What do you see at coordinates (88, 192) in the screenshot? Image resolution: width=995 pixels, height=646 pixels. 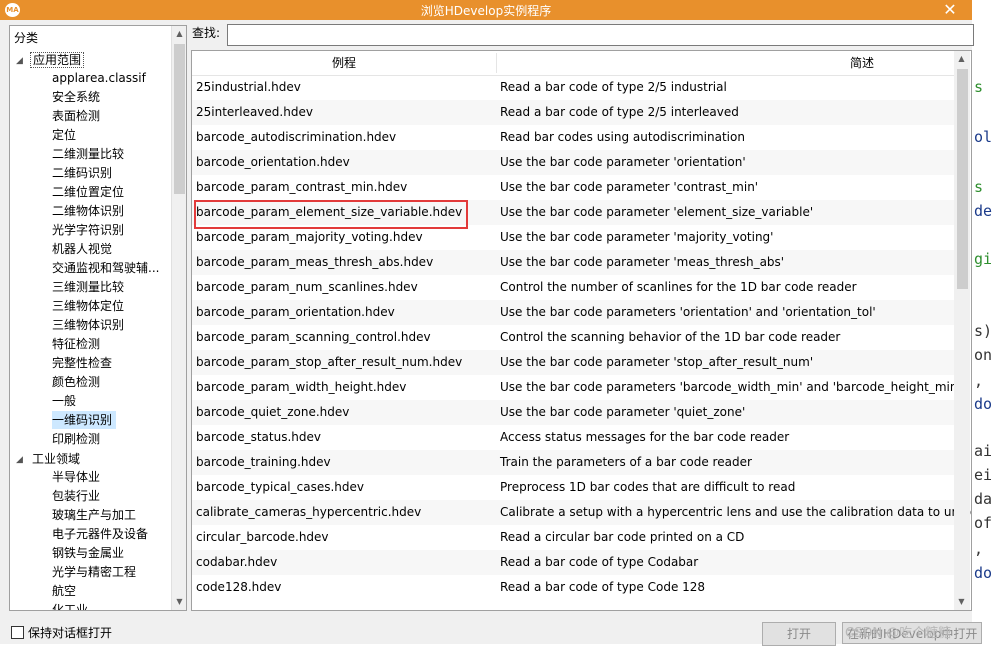 I see `tree-leaf-item: 二维位置定位` at bounding box center [88, 192].